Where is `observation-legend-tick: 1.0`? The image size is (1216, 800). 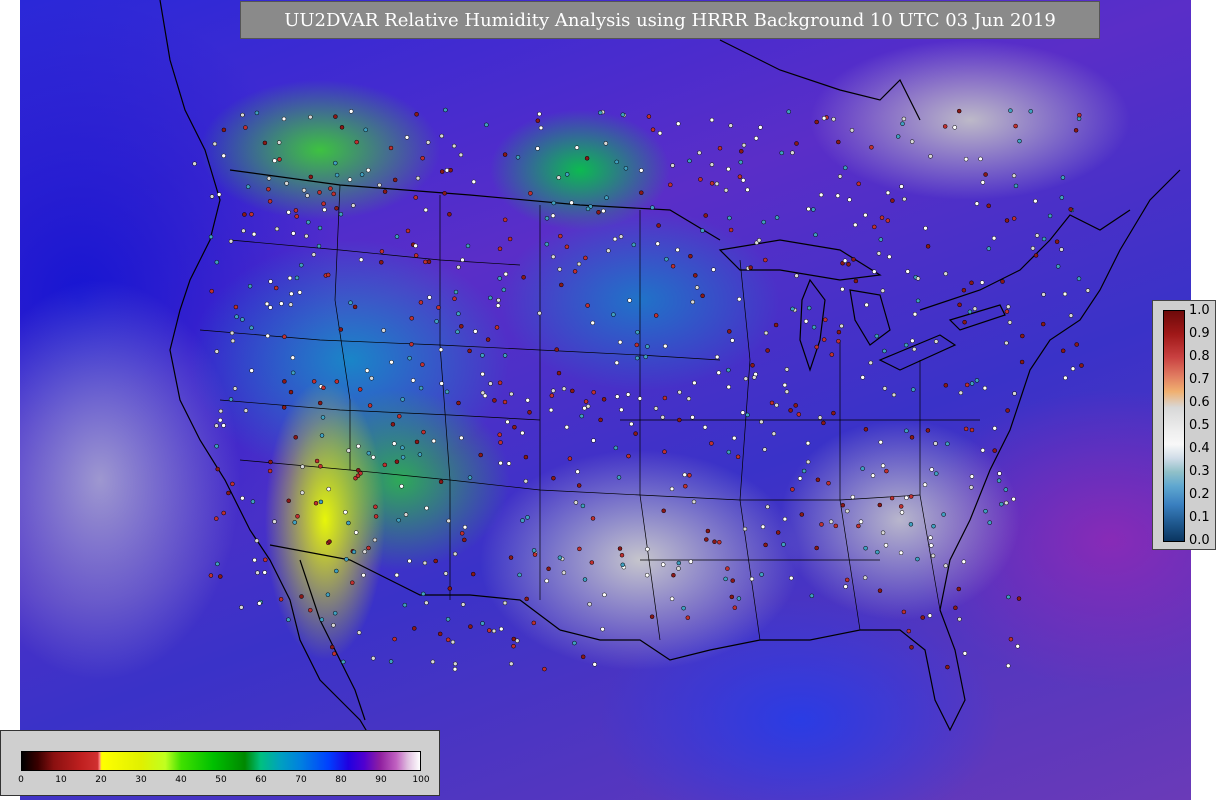 observation-legend-tick: 1.0 is located at coordinates (1199, 310).